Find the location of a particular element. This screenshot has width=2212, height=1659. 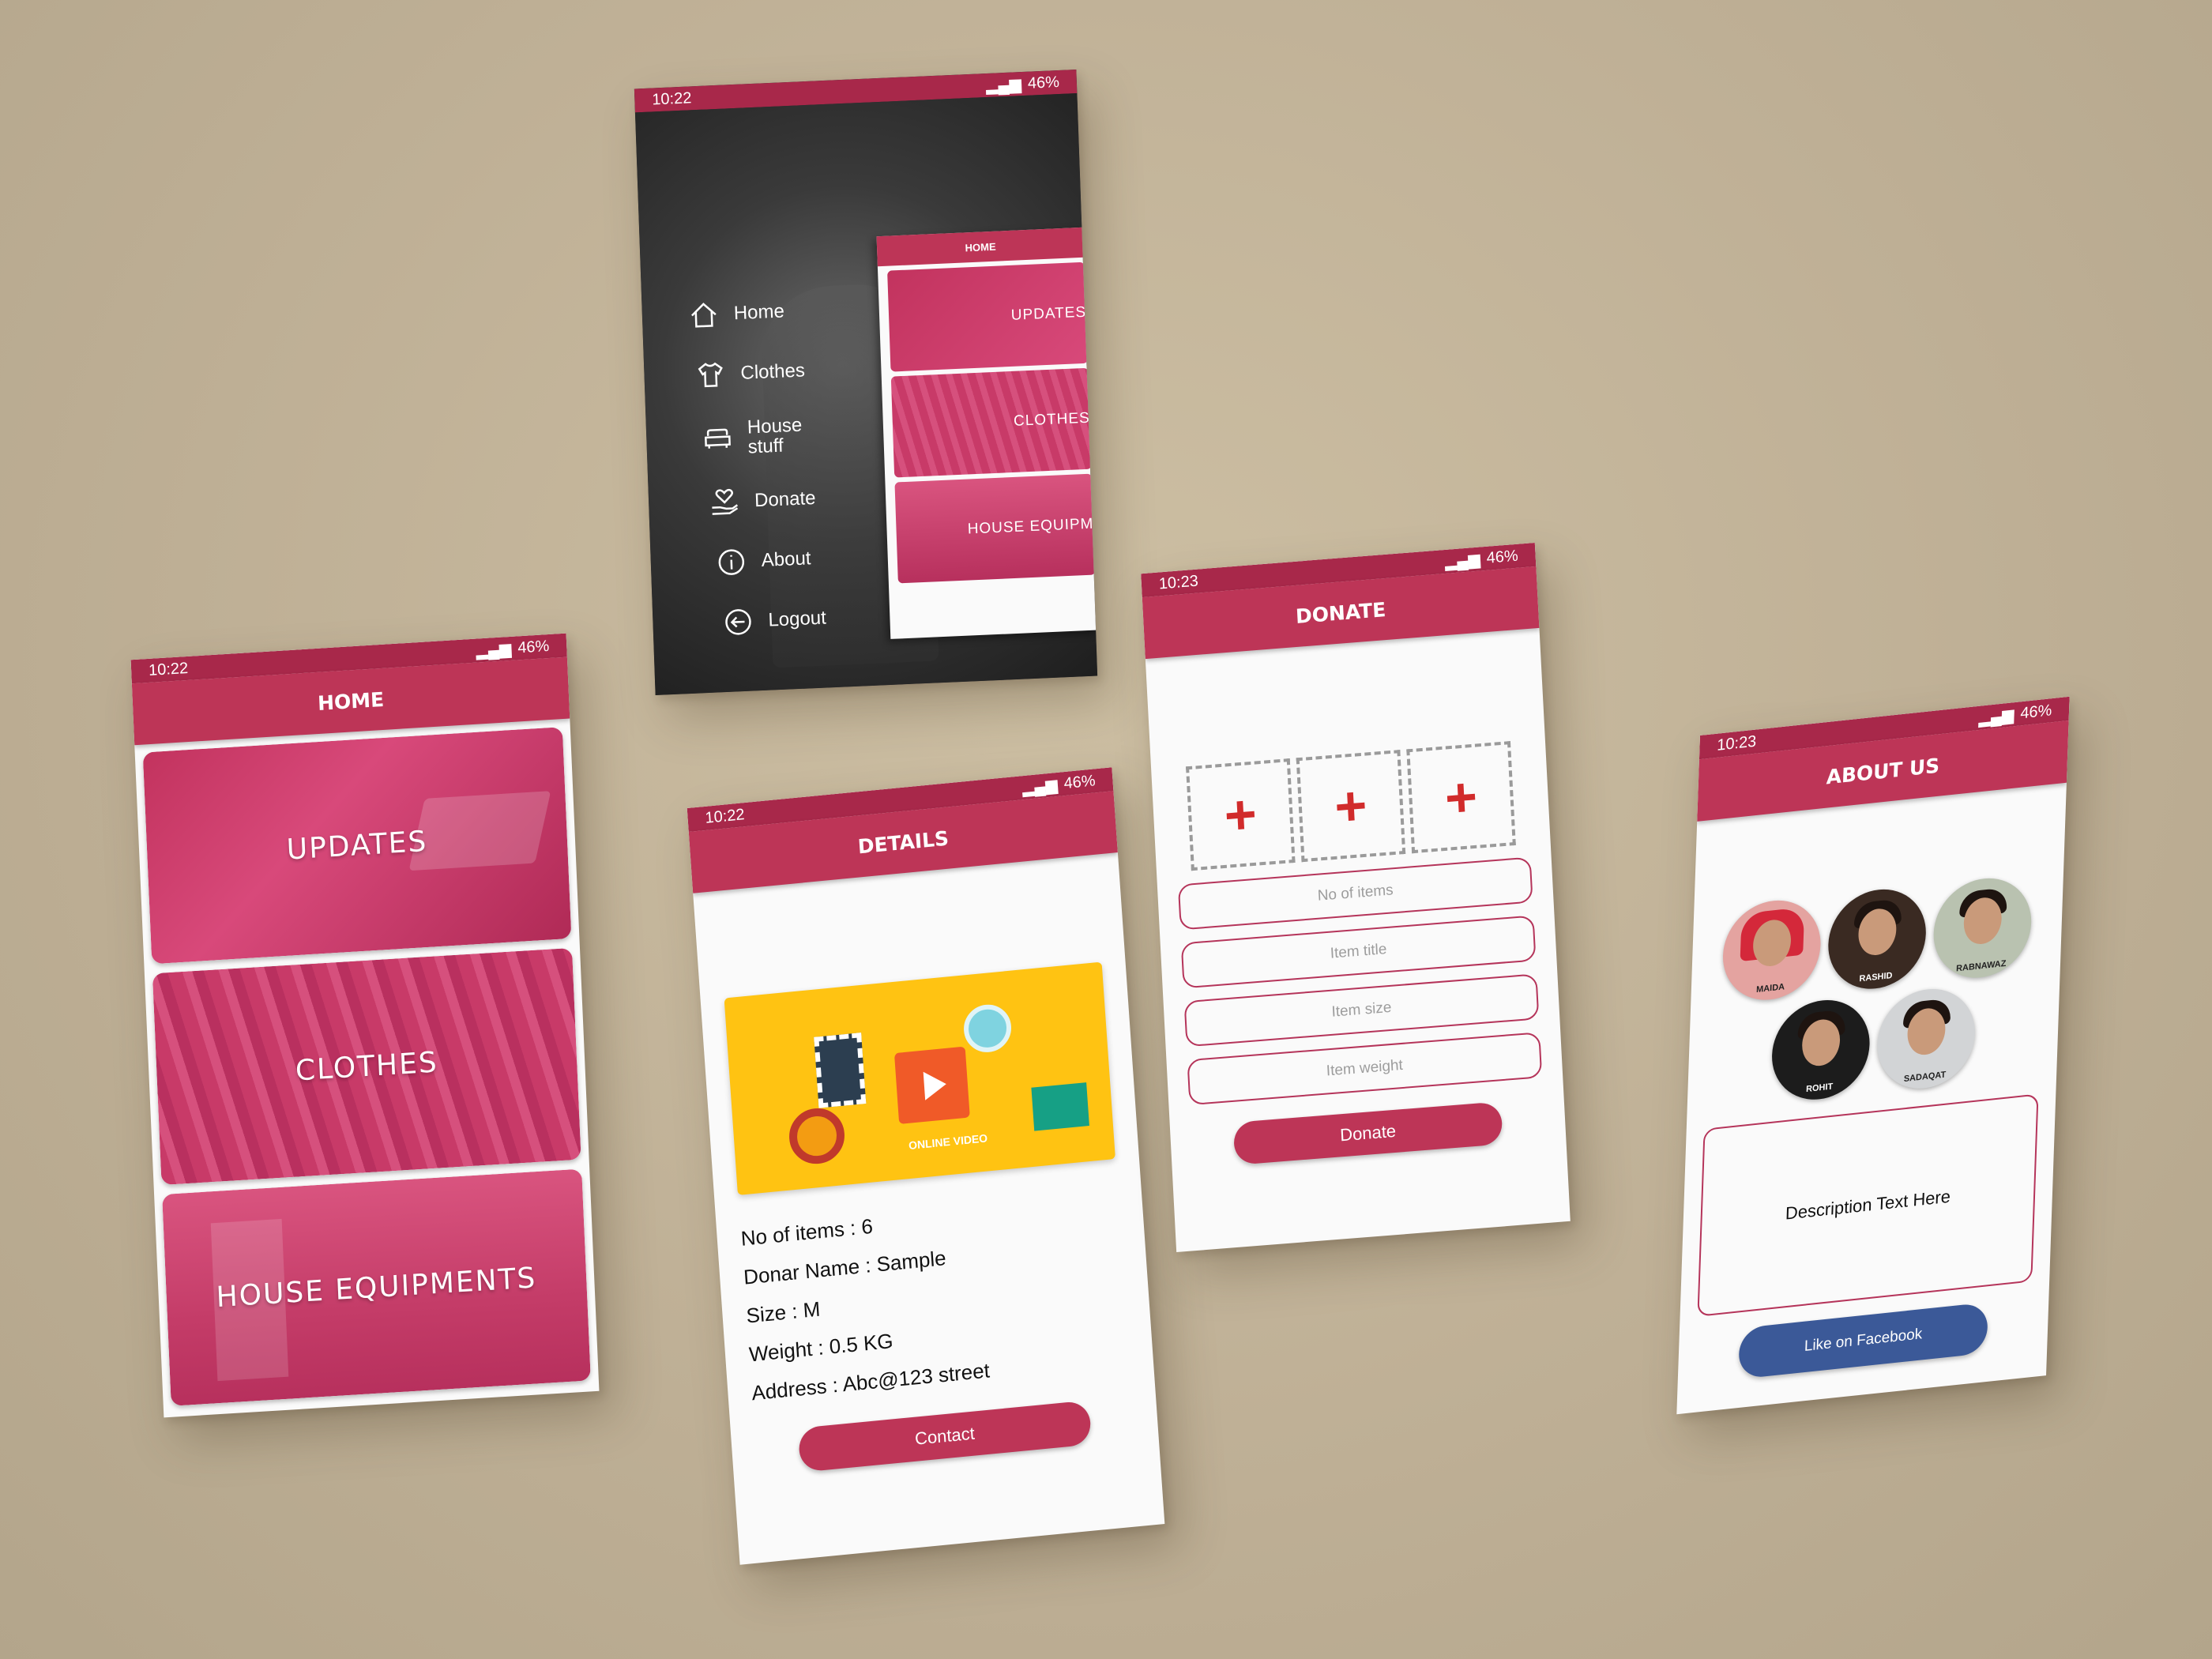

drawer-item-donate: Donate is located at coordinates (766, 501).